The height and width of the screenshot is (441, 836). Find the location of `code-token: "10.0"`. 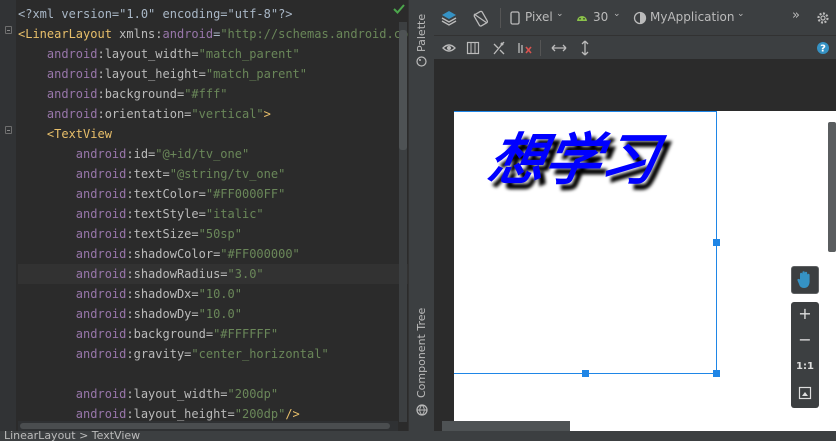

code-token: "10.0" is located at coordinates (220, 294).